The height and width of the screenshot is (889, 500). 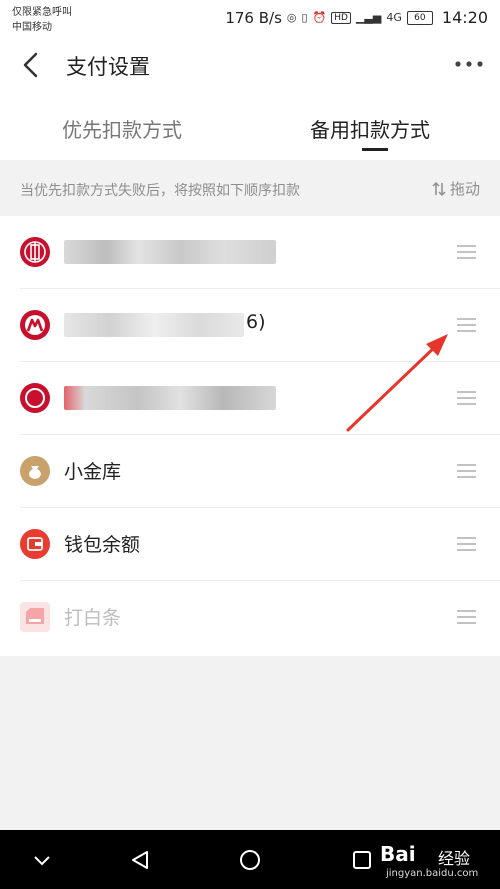 I want to click on order-hint-bar: 当优先扣款方式失败后，将按照如下顺序扣款 拖动, so click(x=250, y=188).